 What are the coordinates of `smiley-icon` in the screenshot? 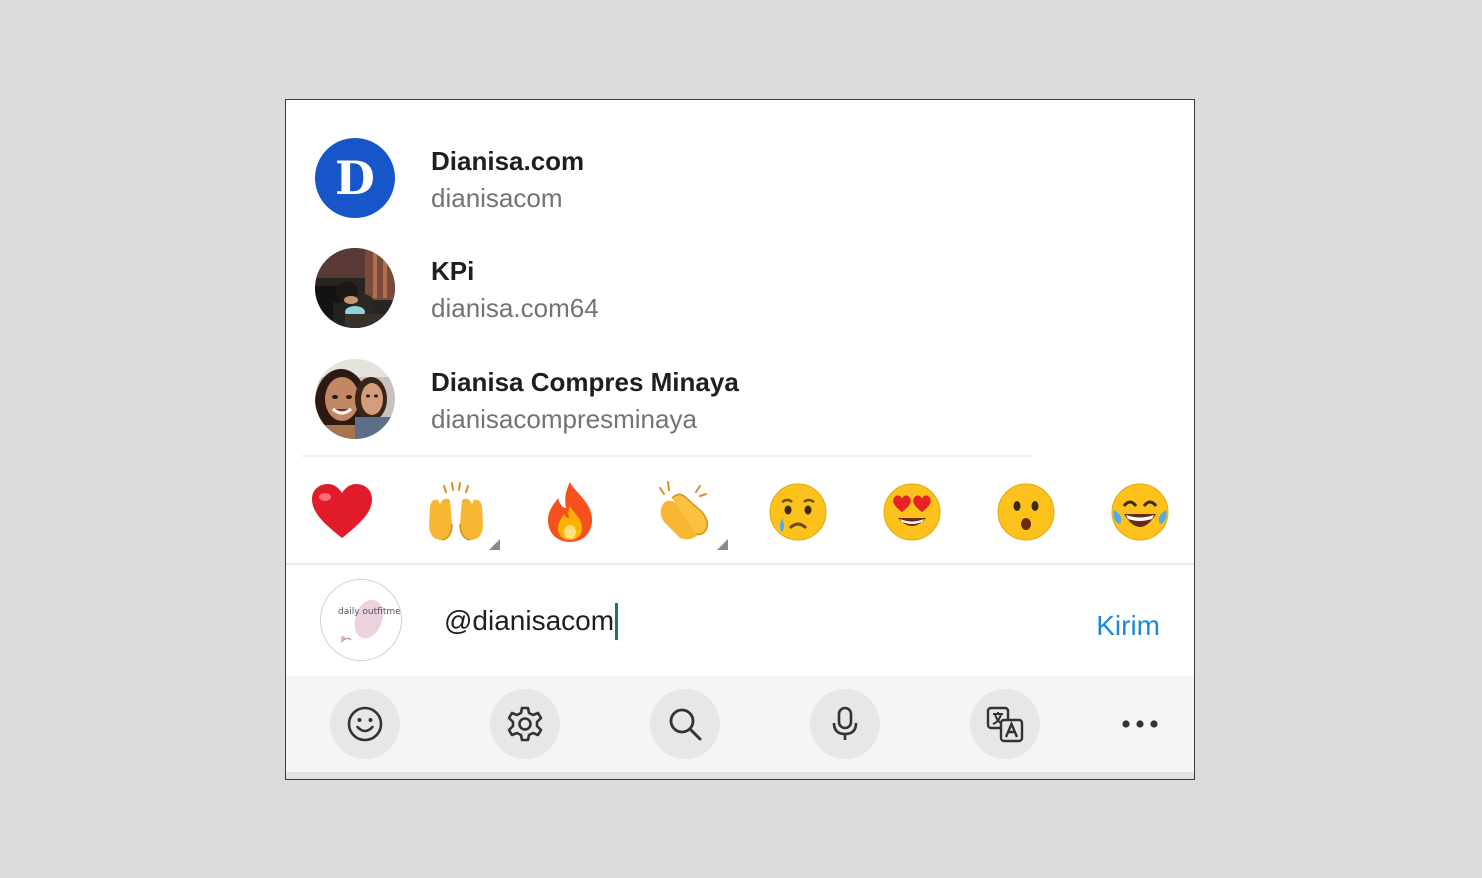 It's located at (365, 724).